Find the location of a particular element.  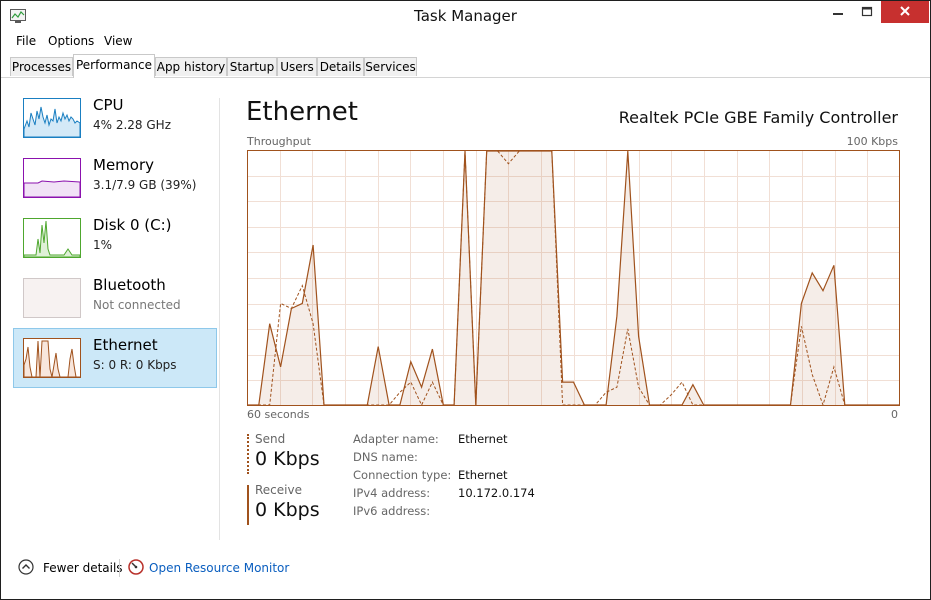

receive-meter: Receive 0 Kbps is located at coordinates (292, 504).